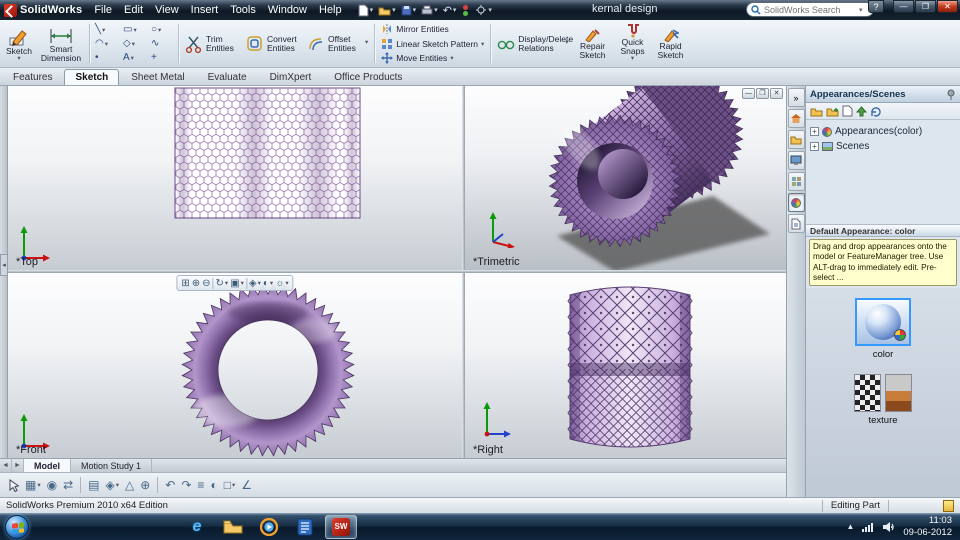 The height and width of the screenshot is (540, 960). What do you see at coordinates (106, 30) in the screenshot?
I see `line-tool: ╲ ▾` at bounding box center [106, 30].